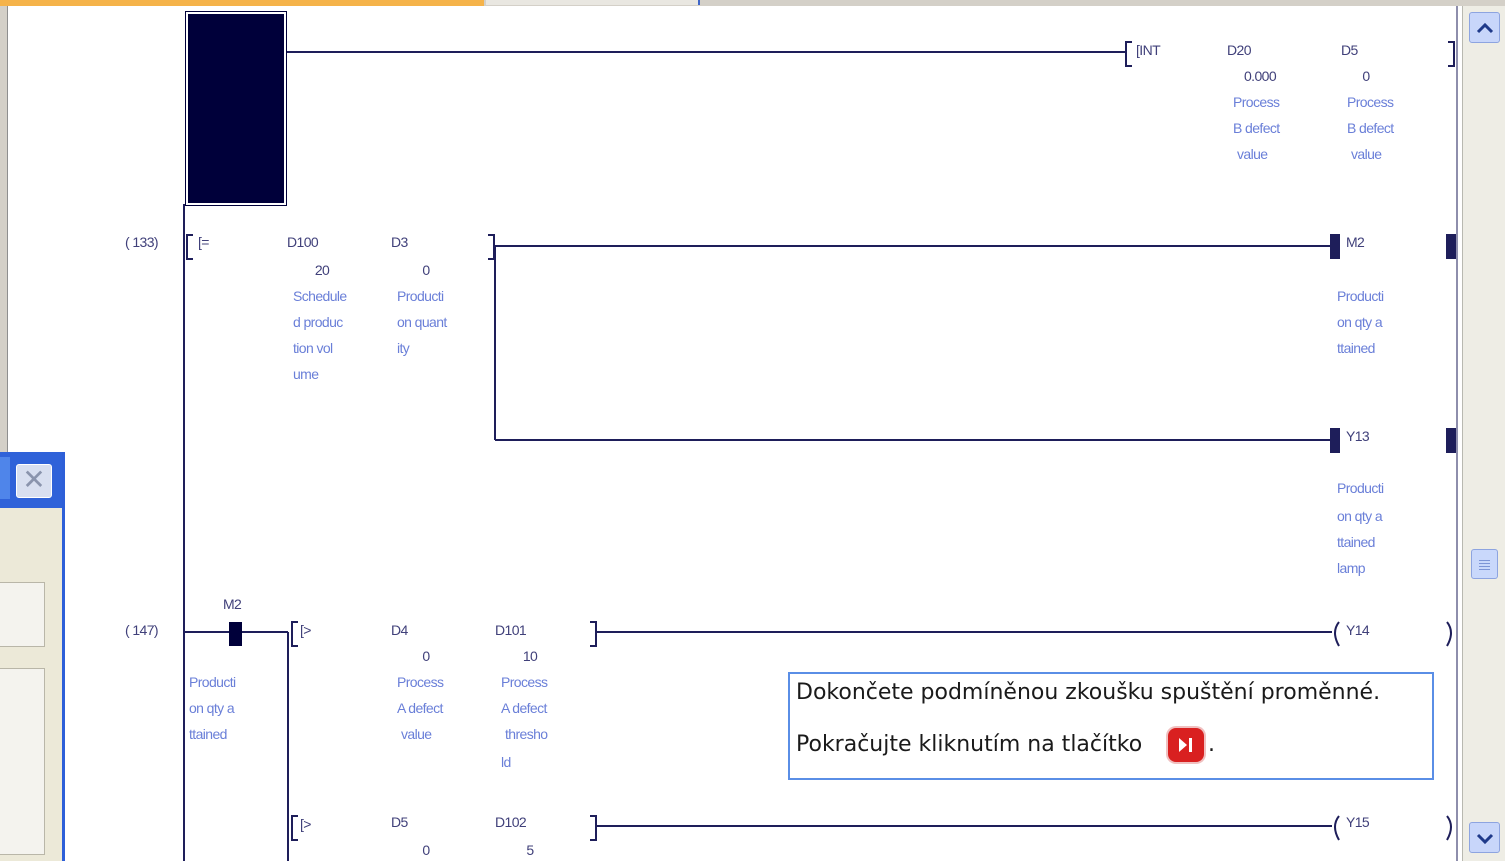  What do you see at coordinates (399, 242) in the screenshot?
I see `device-d3: D3` at bounding box center [399, 242].